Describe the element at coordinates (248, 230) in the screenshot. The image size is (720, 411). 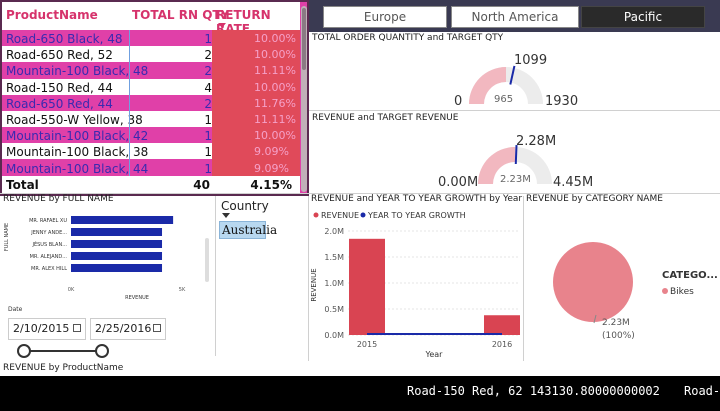
I see `country-option-australia: Australia` at that location.